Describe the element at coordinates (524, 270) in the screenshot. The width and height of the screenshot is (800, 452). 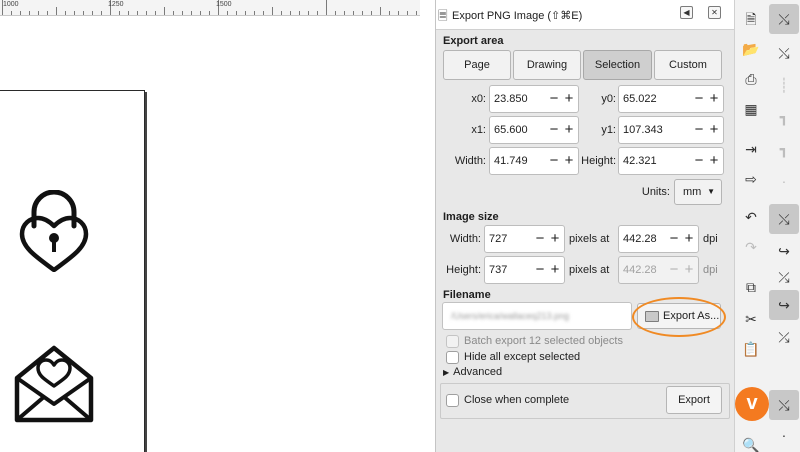
I see `image-height-spinbox: 737 − +` at that location.